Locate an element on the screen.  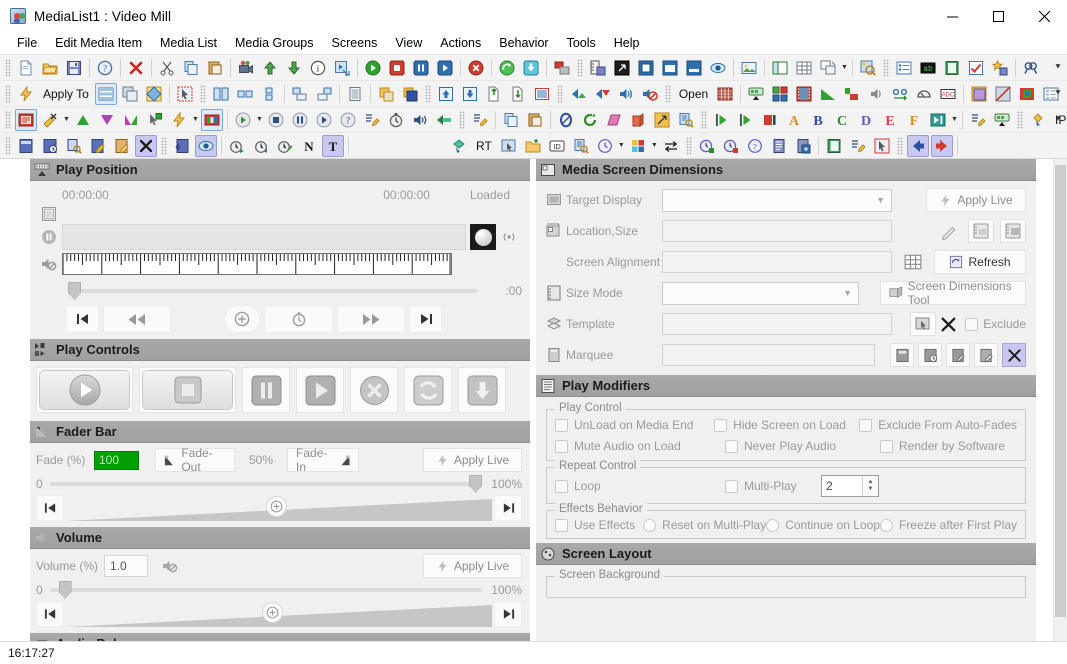
rewind-button is located at coordinates (137, 319).